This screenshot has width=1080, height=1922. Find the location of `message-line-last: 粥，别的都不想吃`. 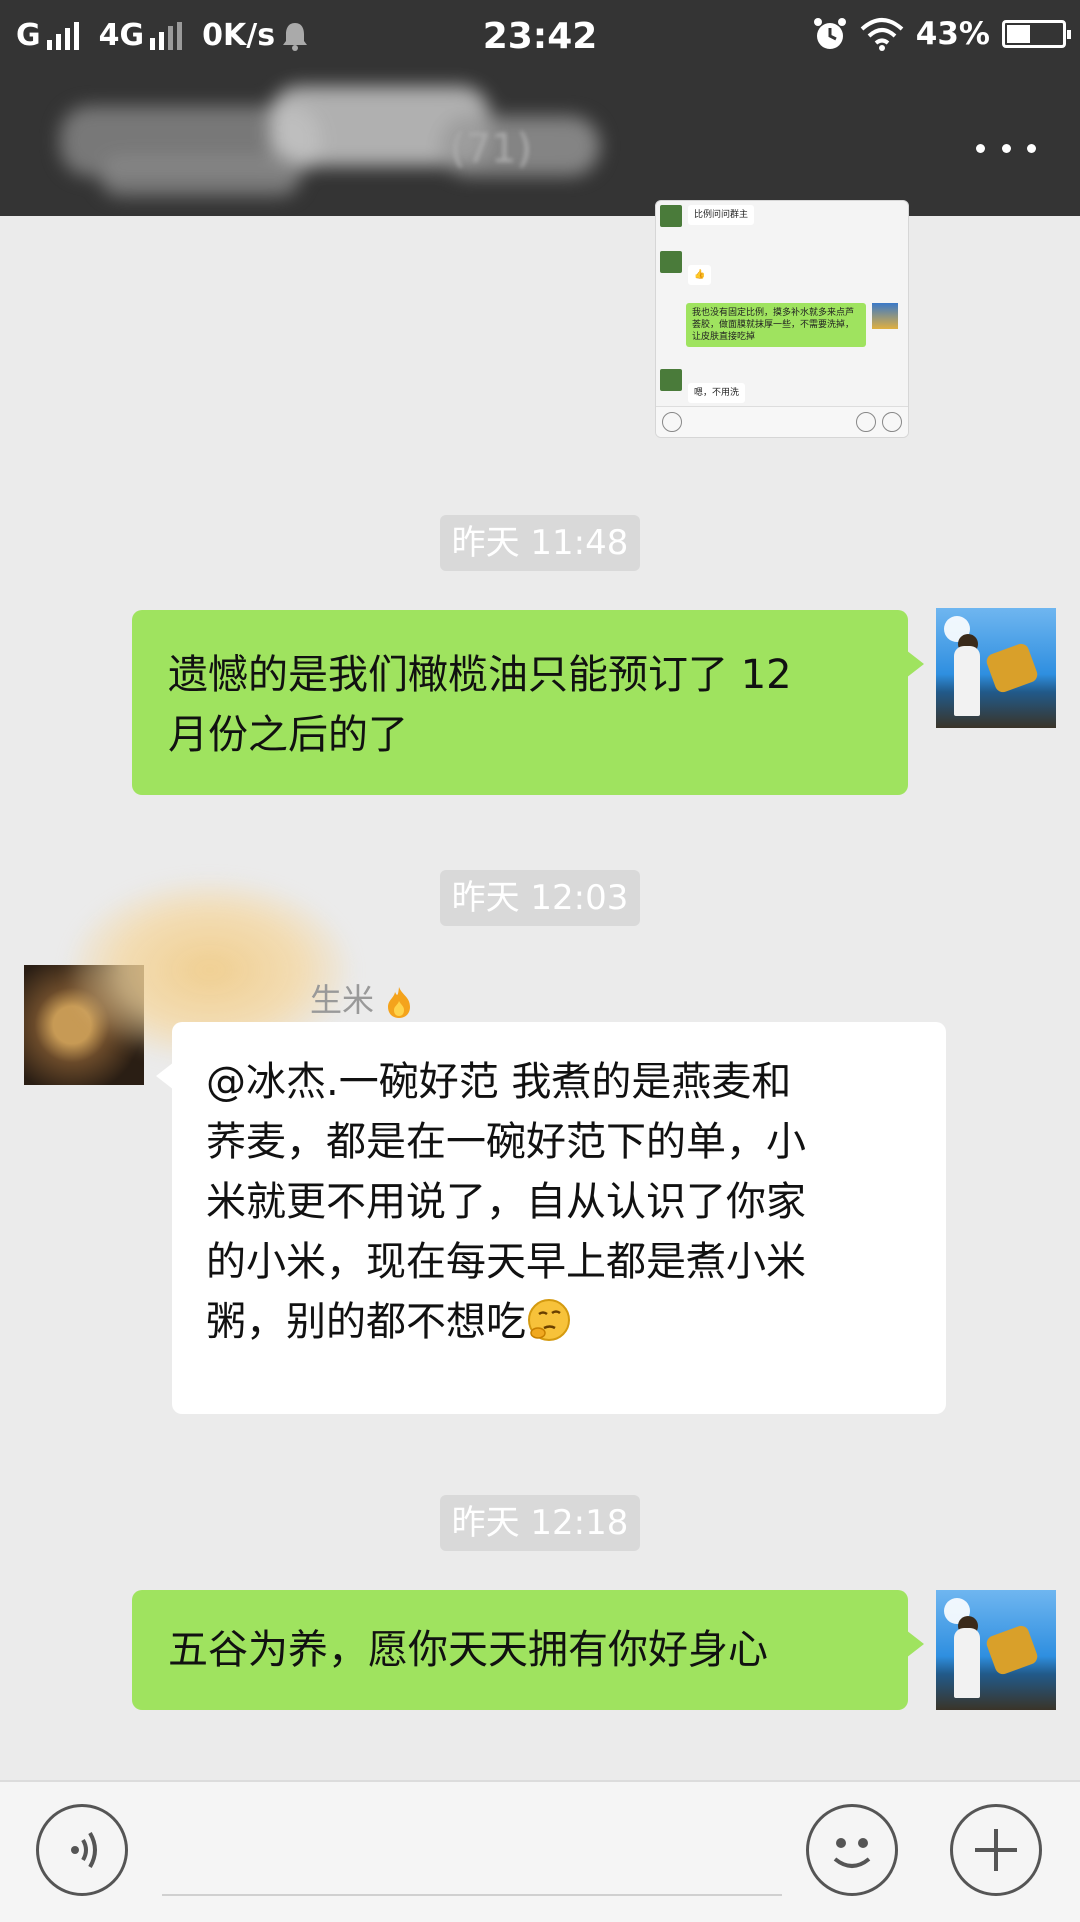

message-line-last: 粥，别的都不想吃 is located at coordinates (559, 1322).